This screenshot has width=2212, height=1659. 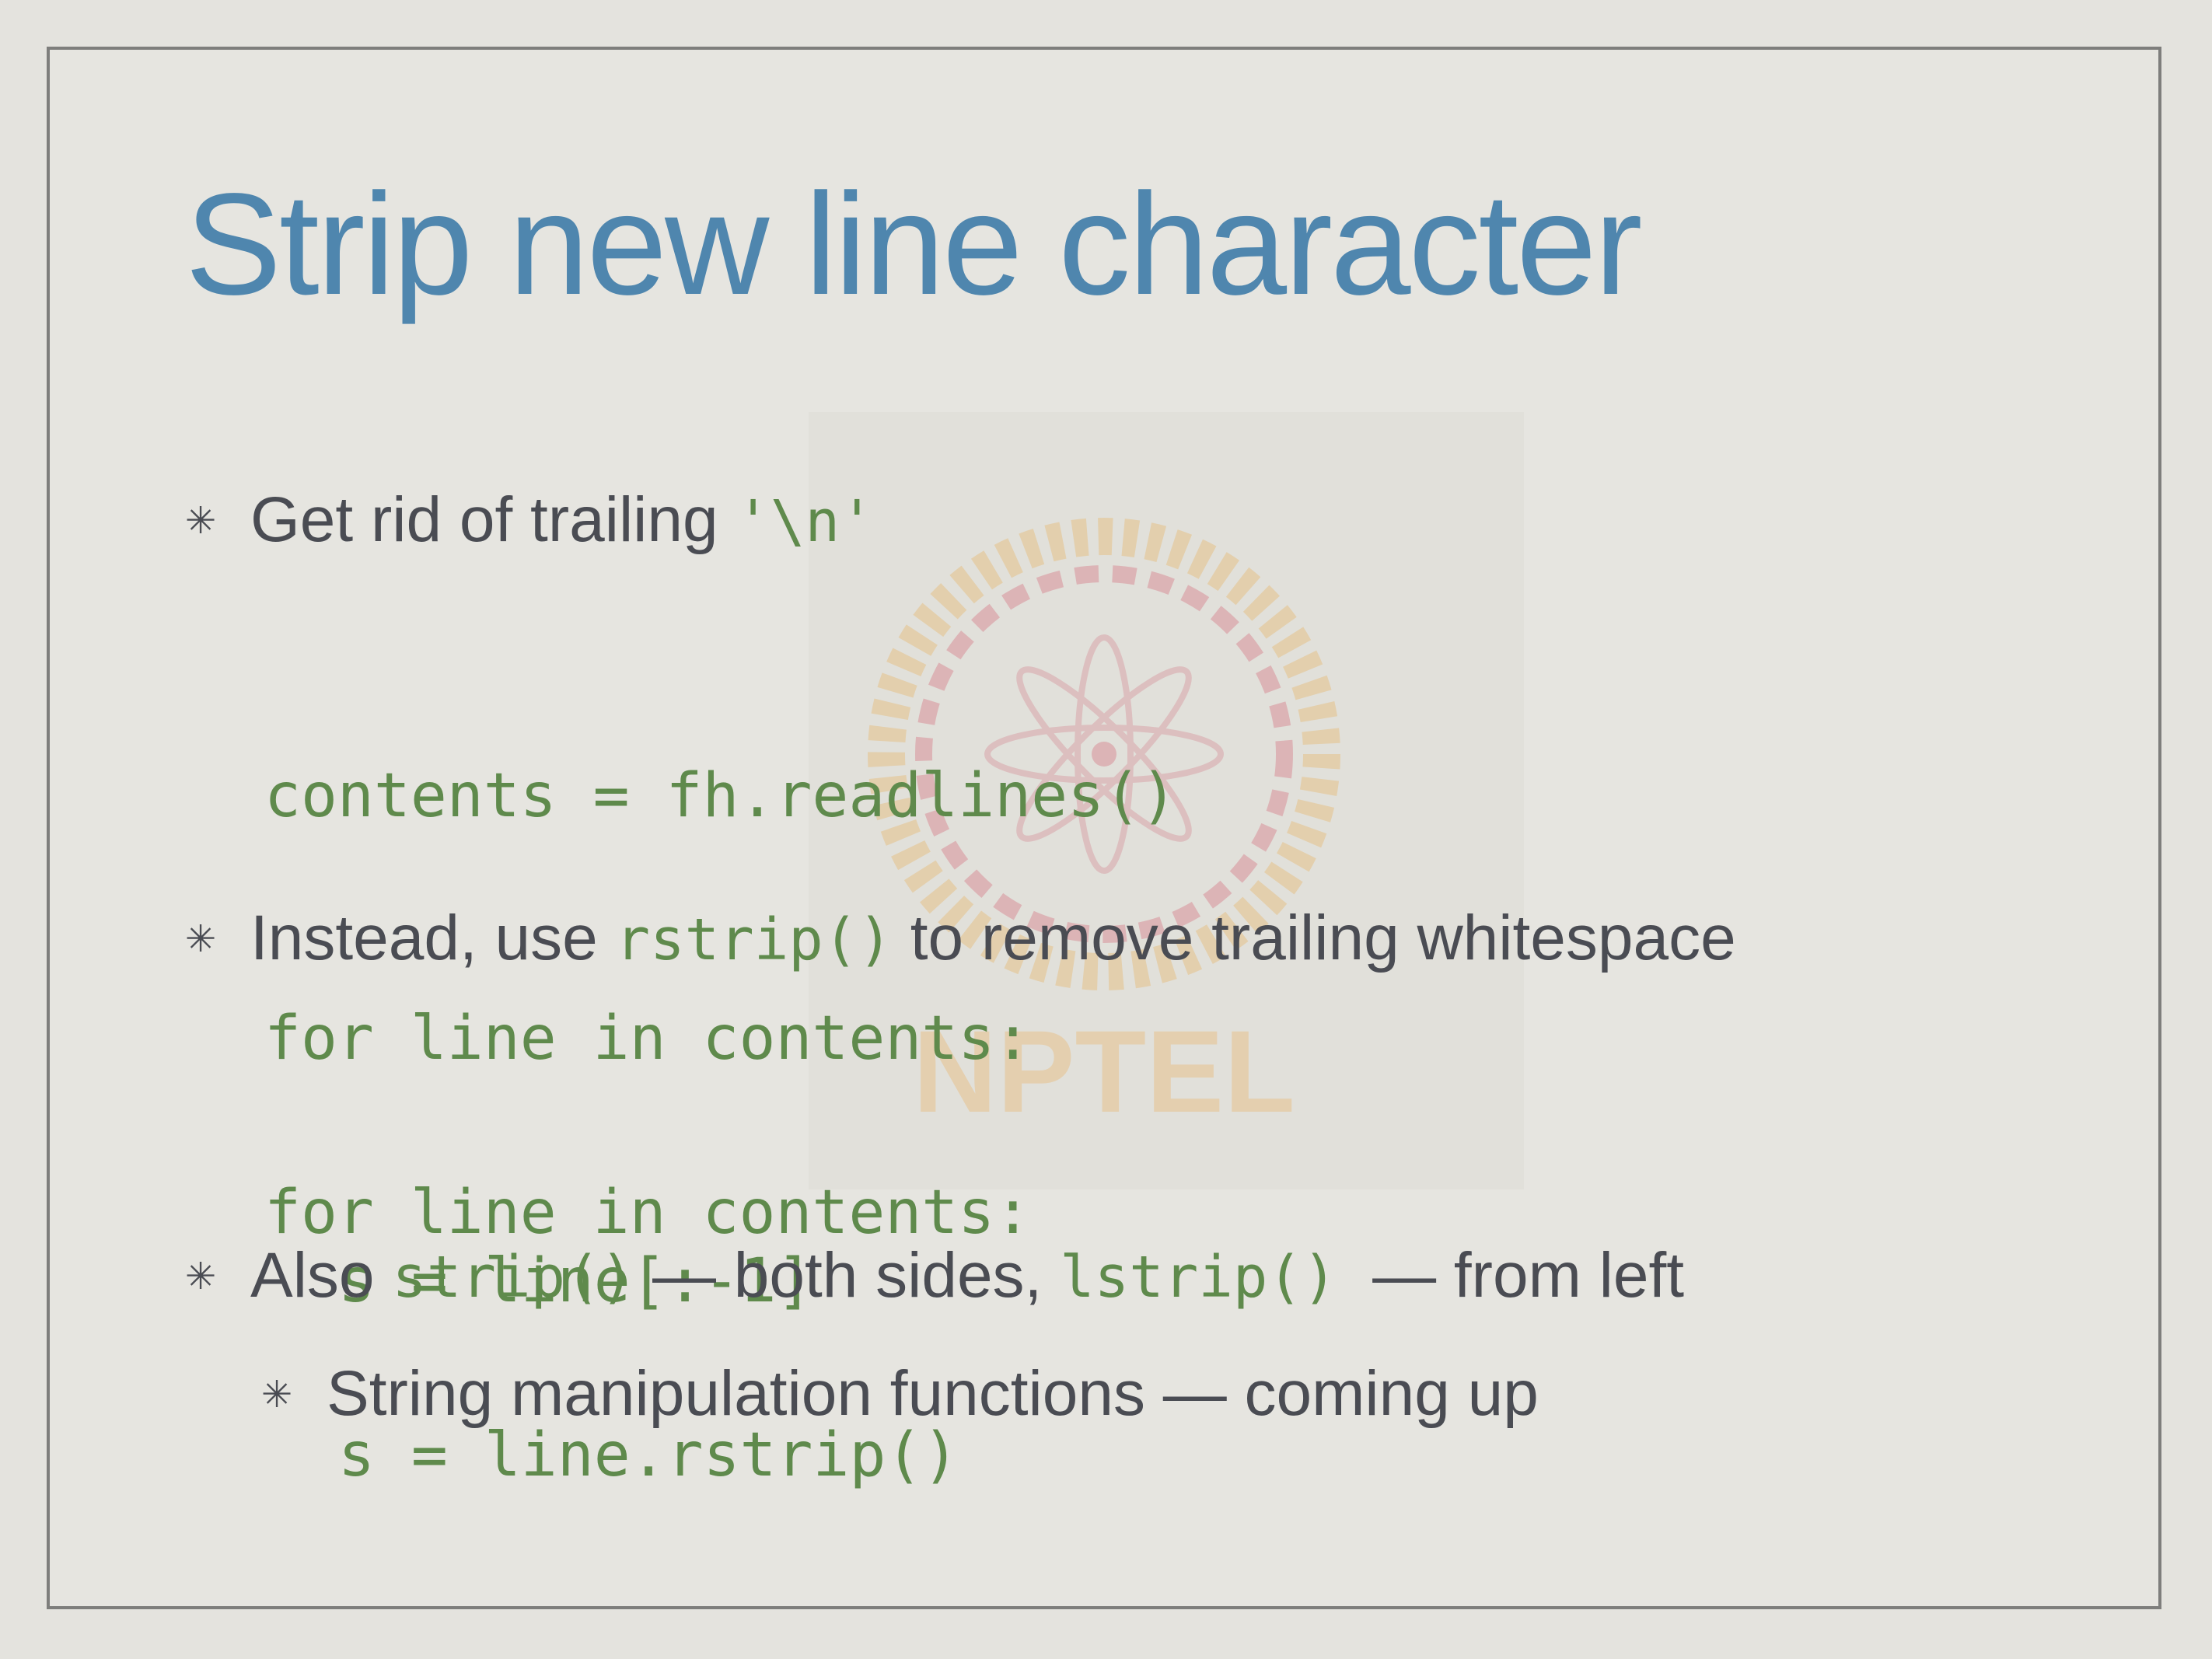 I want to click on code-line: contents = fh.readlines(), so click(x=720, y=796).